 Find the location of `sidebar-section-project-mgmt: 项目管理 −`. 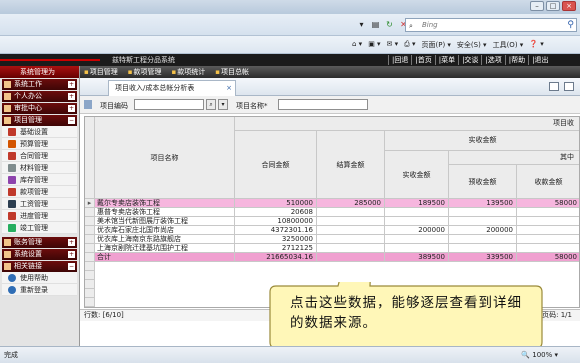

sidebar-section-project-mgmt: 项目管理 − is located at coordinates (39, 120).